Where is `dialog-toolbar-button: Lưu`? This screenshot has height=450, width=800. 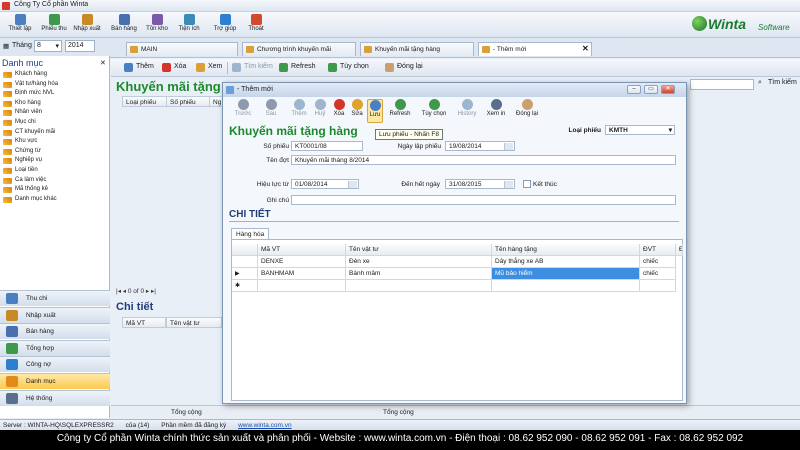 dialog-toolbar-button: Lưu is located at coordinates (375, 111).